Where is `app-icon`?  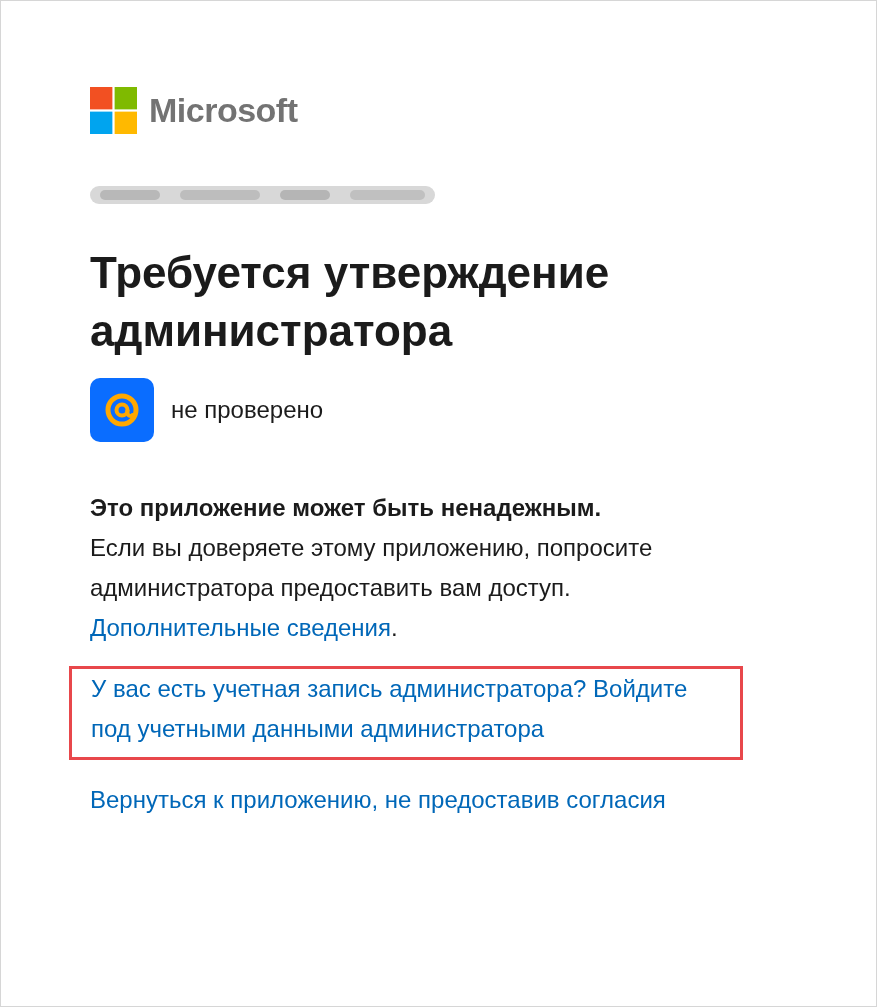 app-icon is located at coordinates (122, 410).